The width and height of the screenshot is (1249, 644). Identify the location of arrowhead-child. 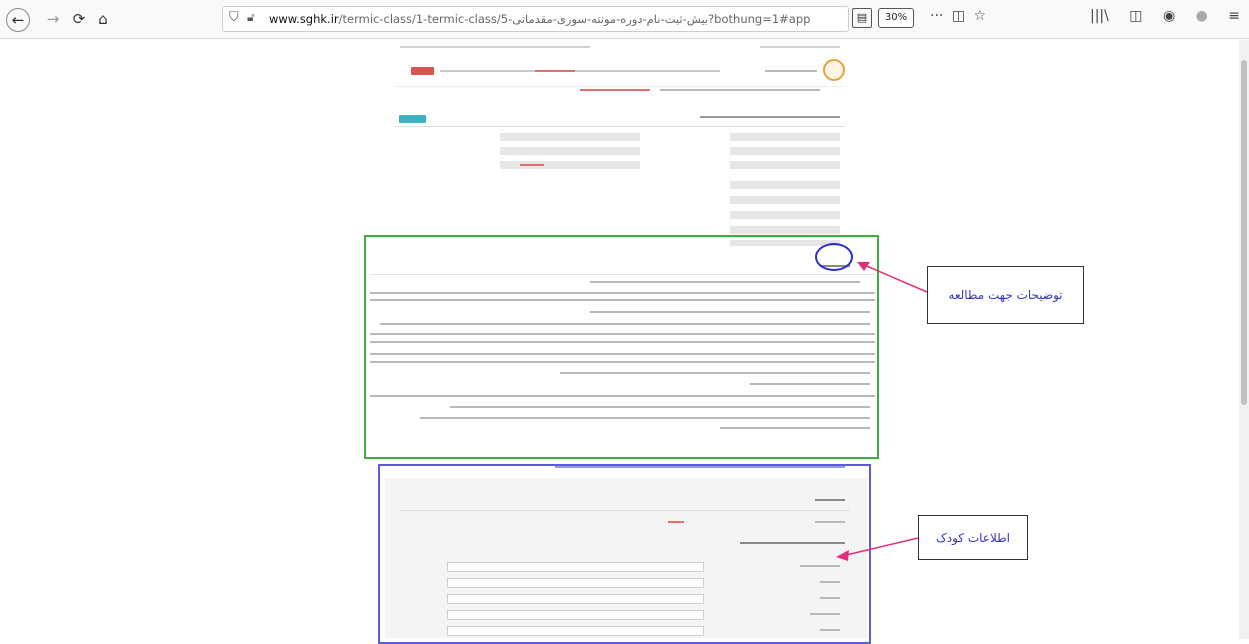
(842, 555).